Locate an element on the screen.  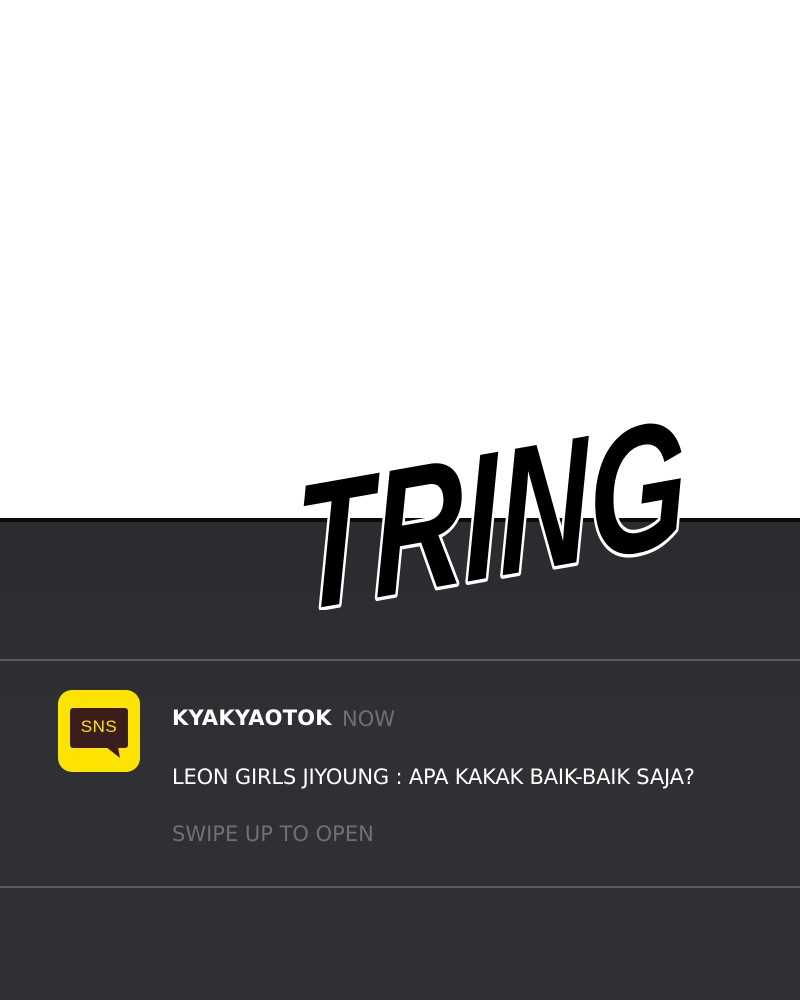
notification-timestamp: NOW is located at coordinates (369, 719).